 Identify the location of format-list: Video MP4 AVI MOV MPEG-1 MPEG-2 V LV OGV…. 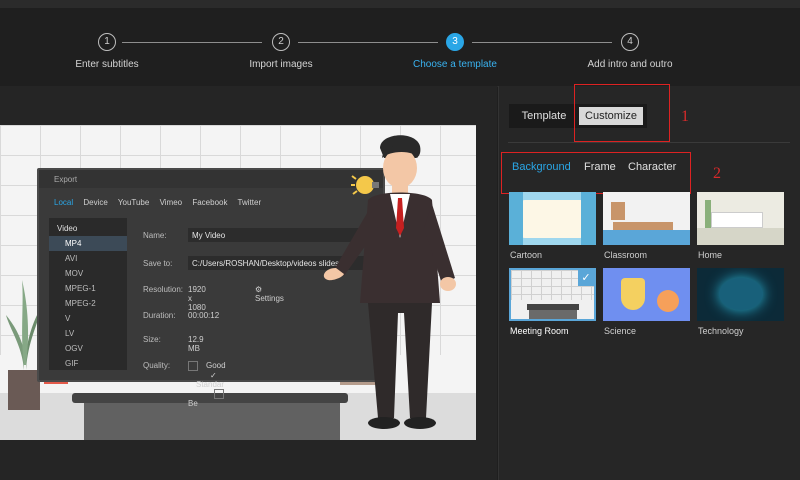
(88, 294).